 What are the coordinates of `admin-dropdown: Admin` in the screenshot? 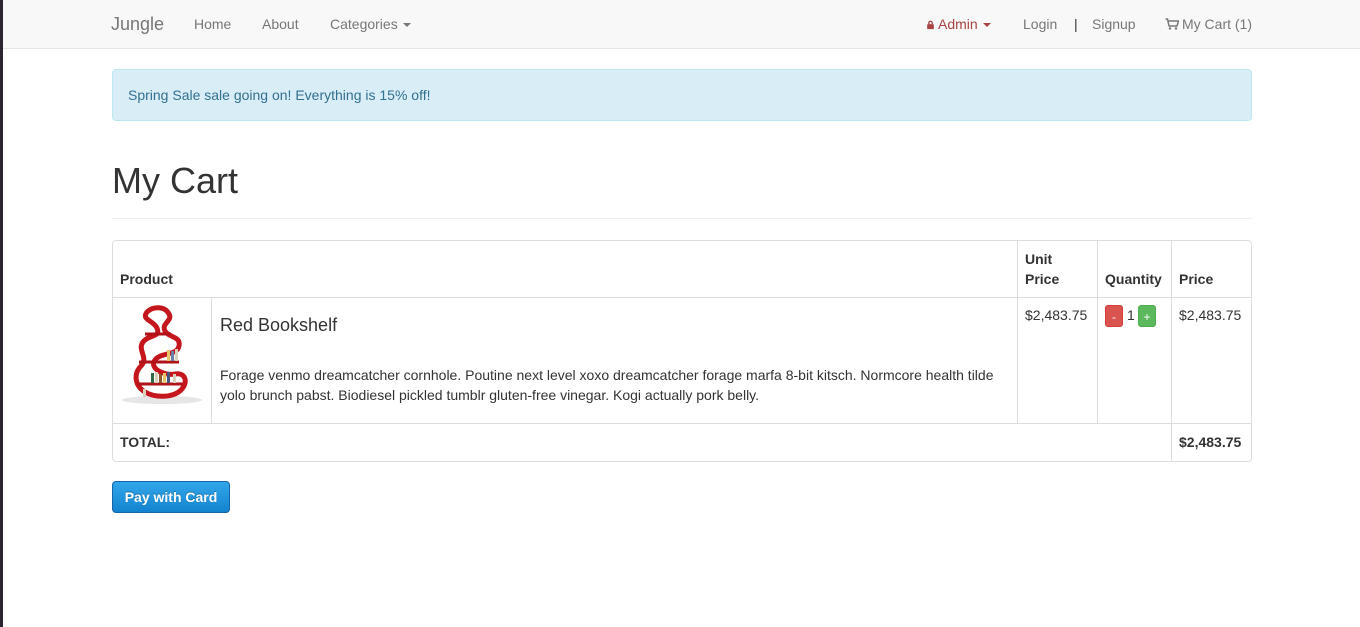 It's located at (958, 24).